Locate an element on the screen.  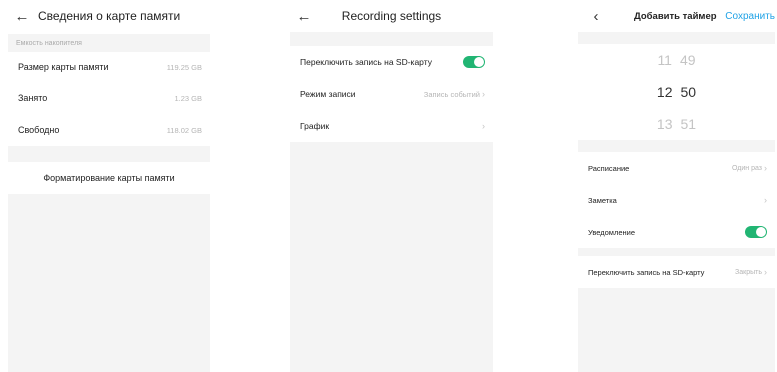
note-label: Заметка is located at coordinates (602, 200).